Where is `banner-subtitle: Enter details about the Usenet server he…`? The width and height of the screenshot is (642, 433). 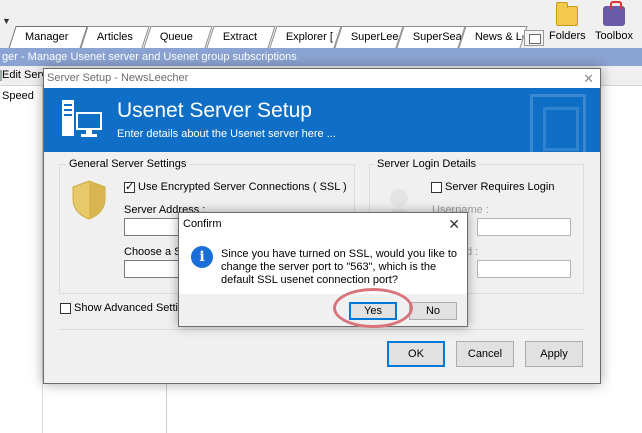
banner-subtitle: Enter details about the Usenet server he… is located at coordinates (226, 134).